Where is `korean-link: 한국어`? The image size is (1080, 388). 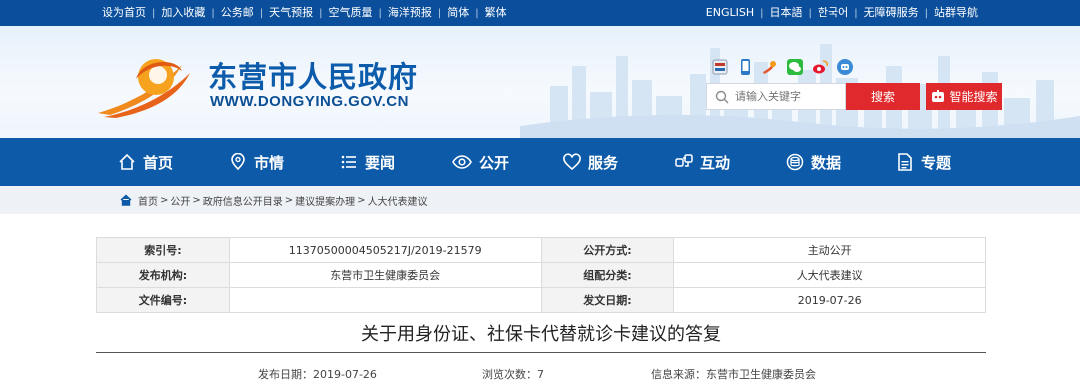
korean-link: 한국어 is located at coordinates (833, 13).